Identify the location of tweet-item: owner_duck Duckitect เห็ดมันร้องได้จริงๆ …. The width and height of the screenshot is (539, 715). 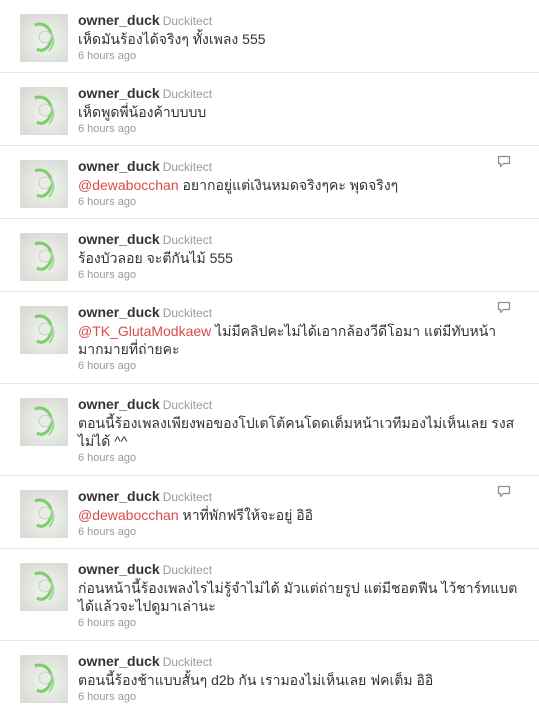
(269, 36).